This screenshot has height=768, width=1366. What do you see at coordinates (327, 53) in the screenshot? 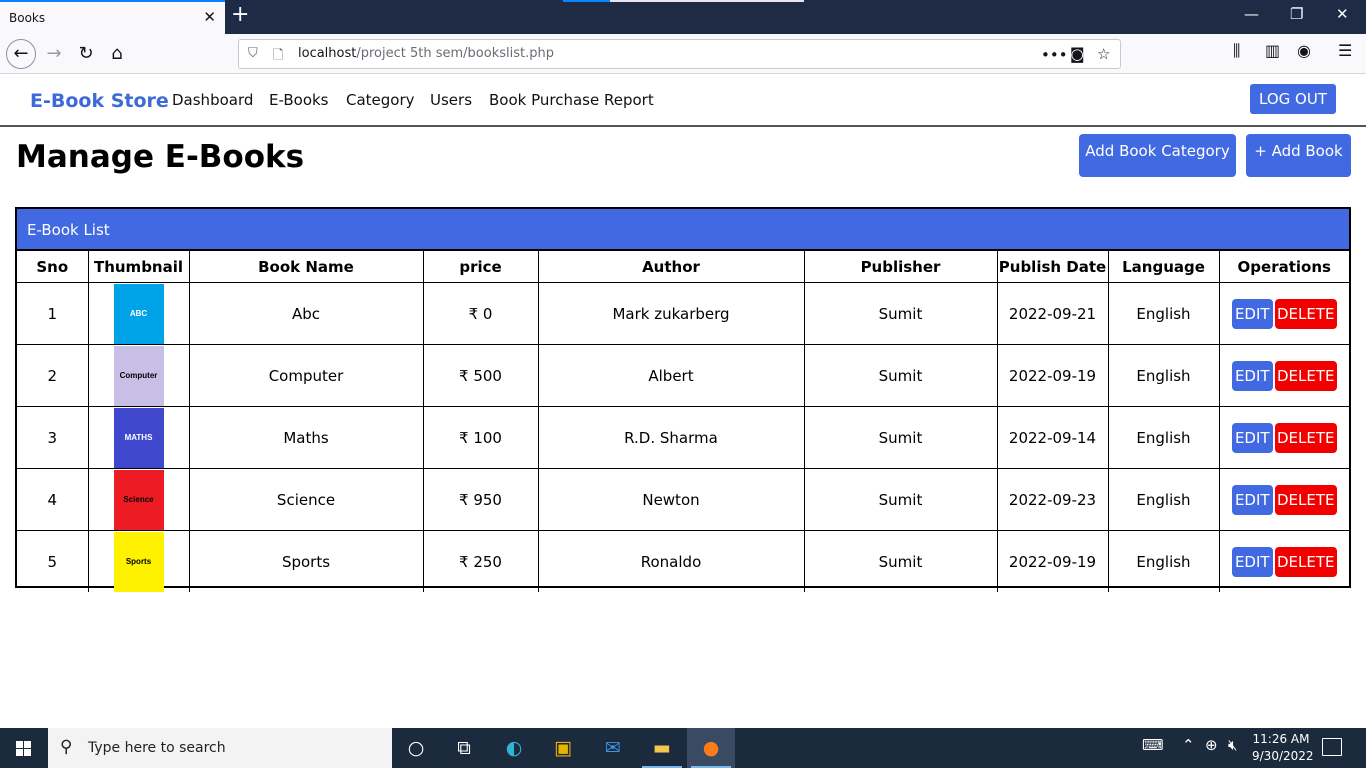
I see `url-host: localhost` at bounding box center [327, 53].